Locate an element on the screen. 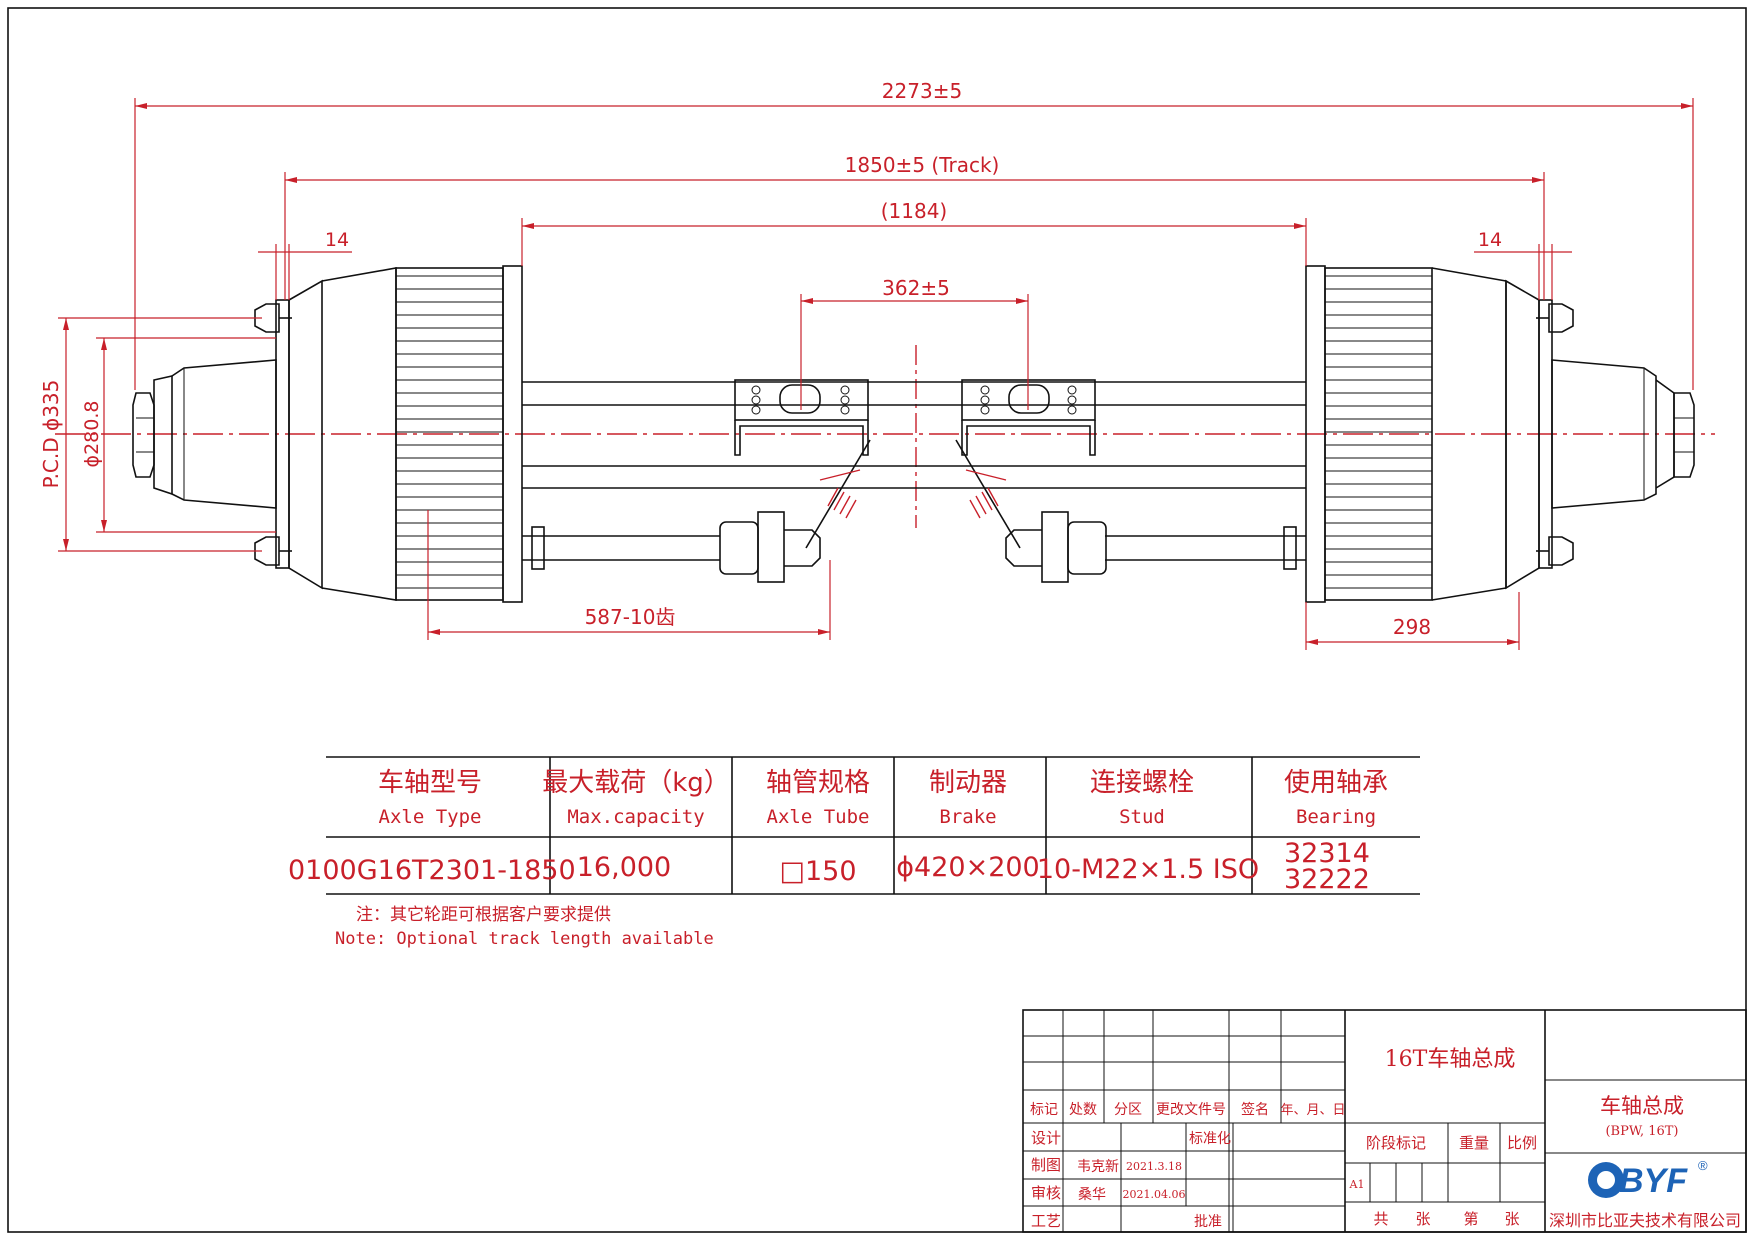 This screenshot has height=1240, width=1755. header-tube-cn: 轴管规格 is located at coordinates (818, 783).